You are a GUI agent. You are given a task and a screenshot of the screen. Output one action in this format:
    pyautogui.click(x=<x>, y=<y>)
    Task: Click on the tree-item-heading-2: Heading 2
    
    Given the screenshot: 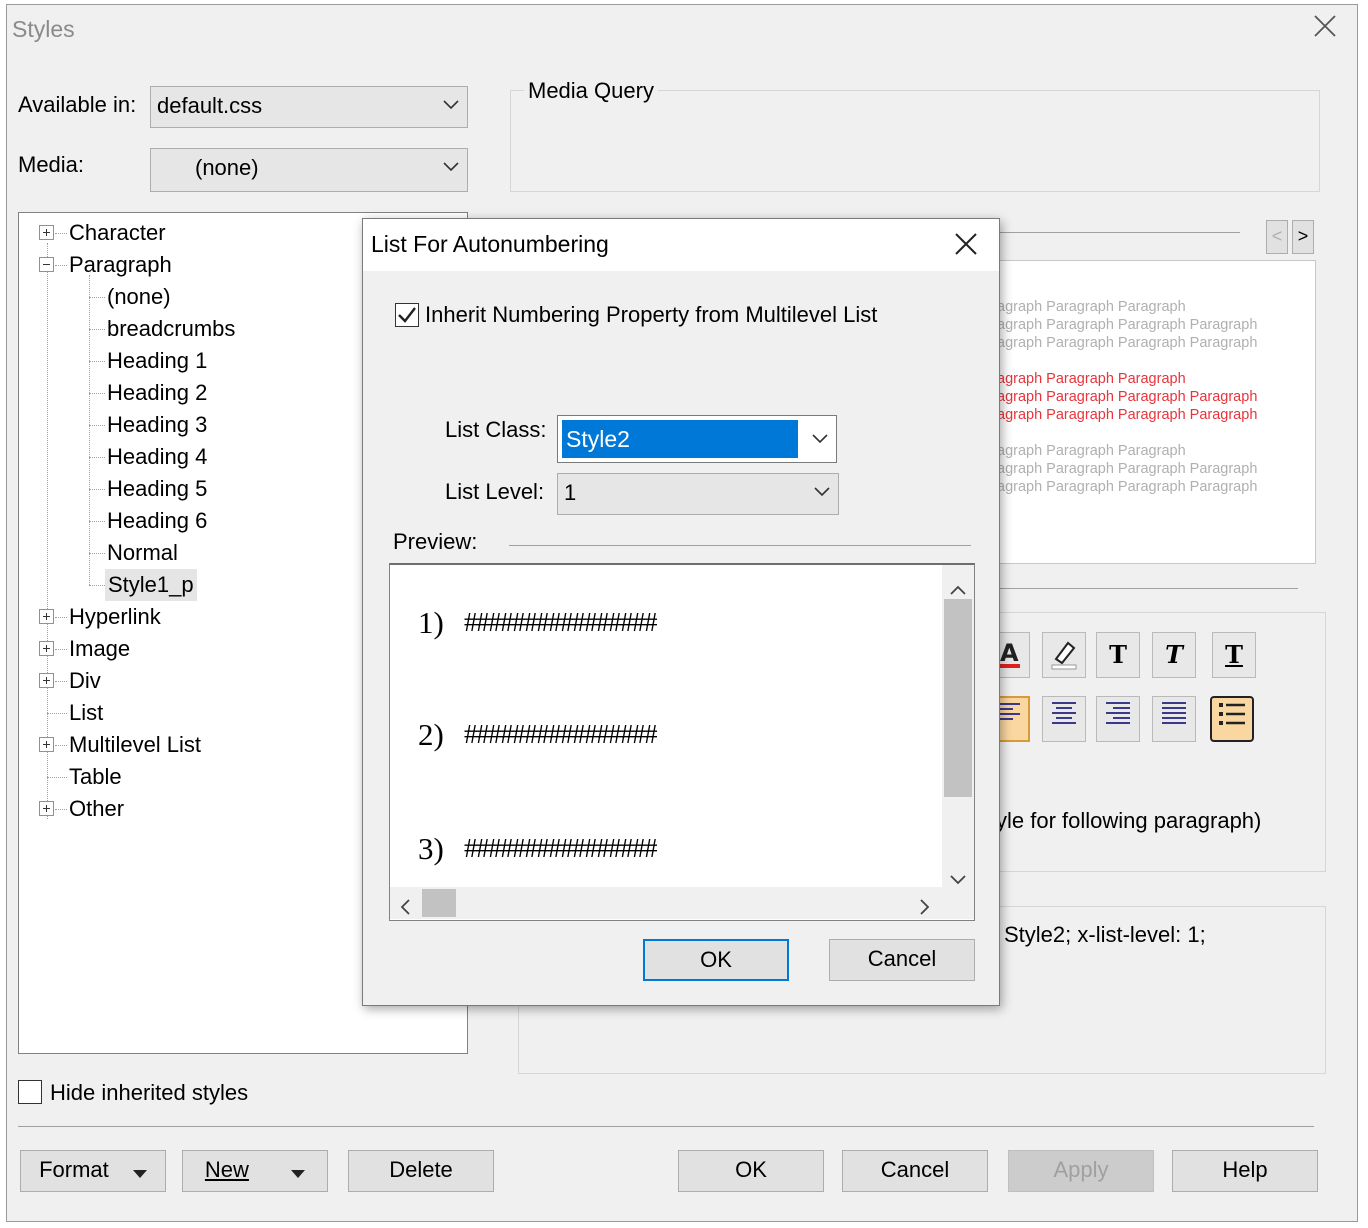 What is the action you would take?
    pyautogui.click(x=157, y=393)
    